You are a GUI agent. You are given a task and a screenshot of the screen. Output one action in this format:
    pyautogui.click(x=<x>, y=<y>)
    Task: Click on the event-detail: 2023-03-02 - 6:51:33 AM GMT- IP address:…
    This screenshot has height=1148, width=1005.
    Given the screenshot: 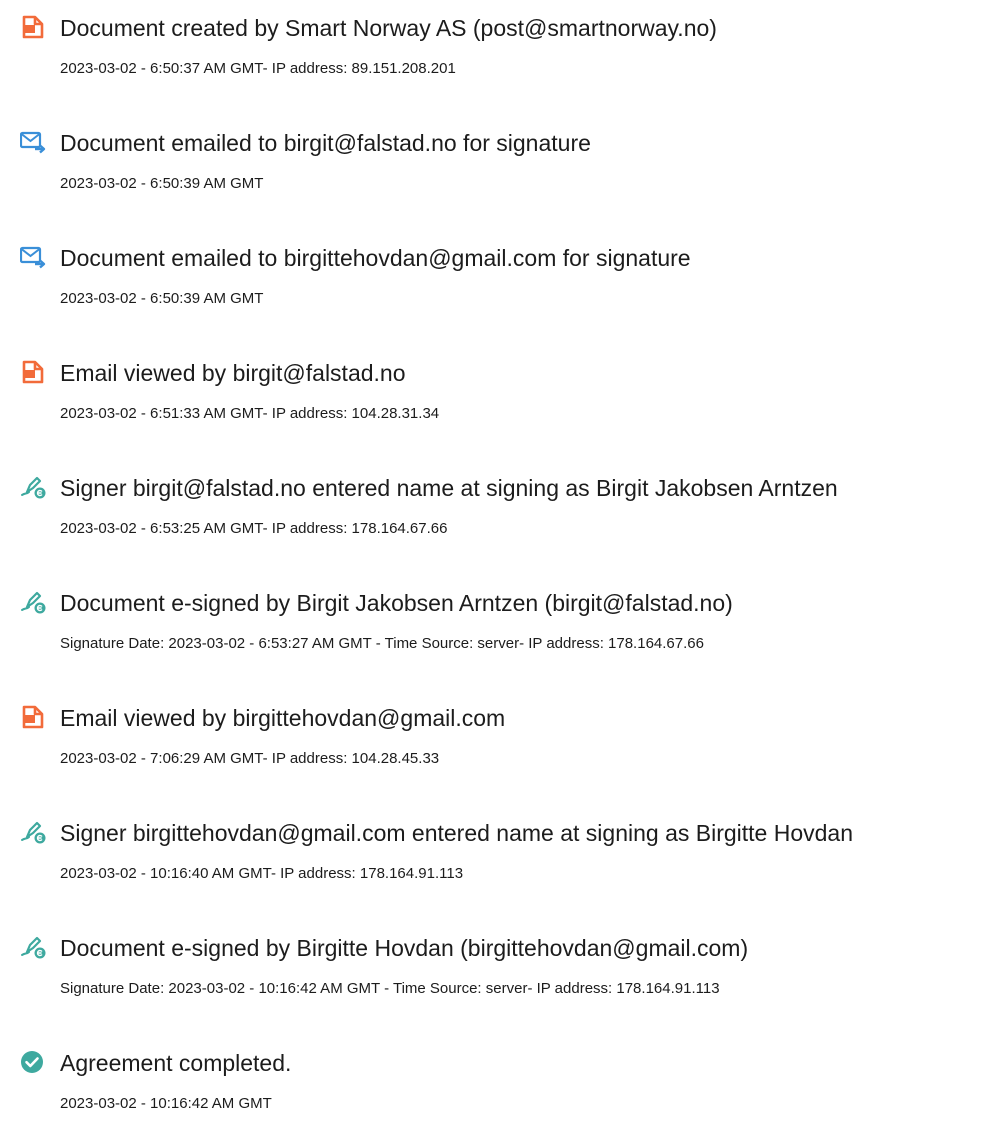 What is the action you would take?
    pyautogui.click(x=250, y=413)
    